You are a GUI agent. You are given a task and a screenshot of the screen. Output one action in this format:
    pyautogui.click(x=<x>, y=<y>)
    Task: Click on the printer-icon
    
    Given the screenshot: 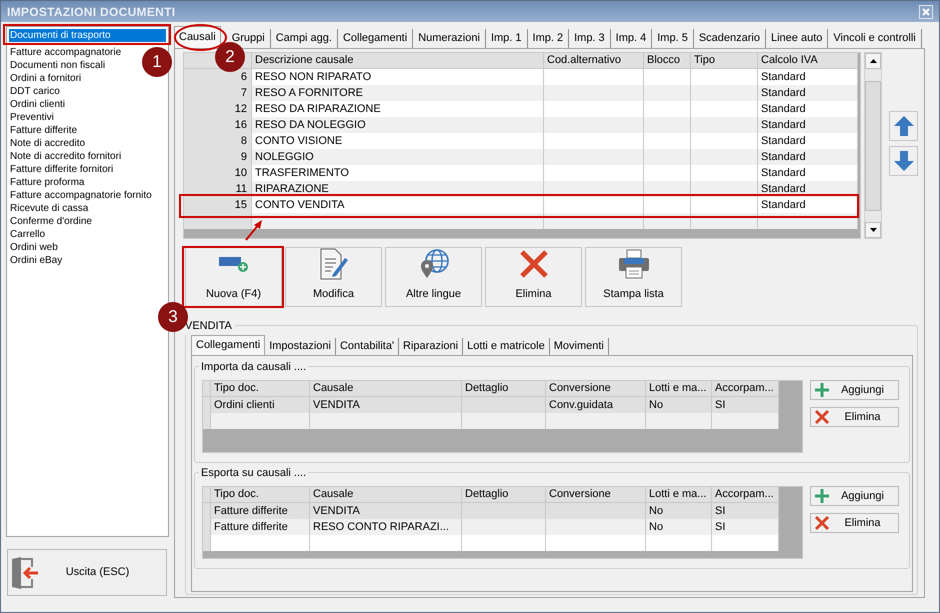 What is the action you would take?
    pyautogui.click(x=634, y=263)
    